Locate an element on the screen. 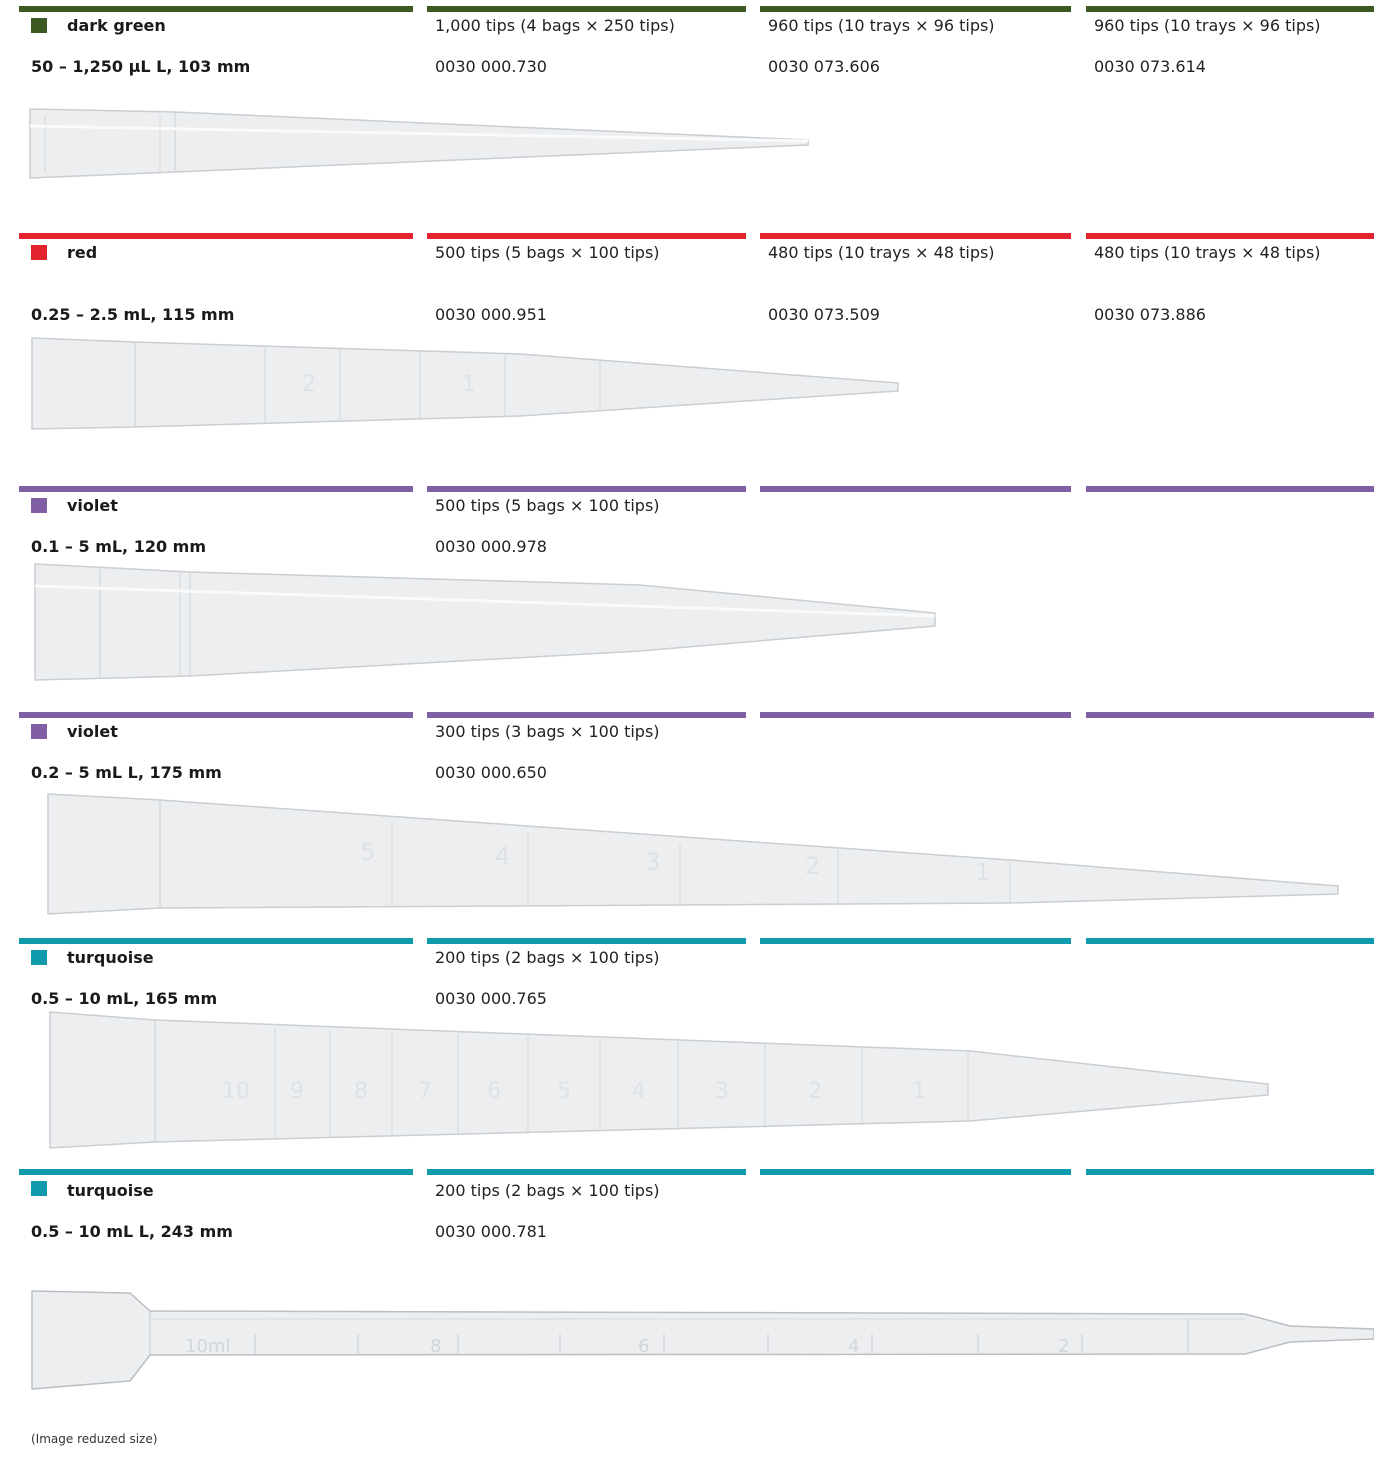 This screenshot has width=1374, height=1464. pipette-tip-image: 10 9 8 7 6 5 4 3 2 1 is located at coordinates (659, 1080).